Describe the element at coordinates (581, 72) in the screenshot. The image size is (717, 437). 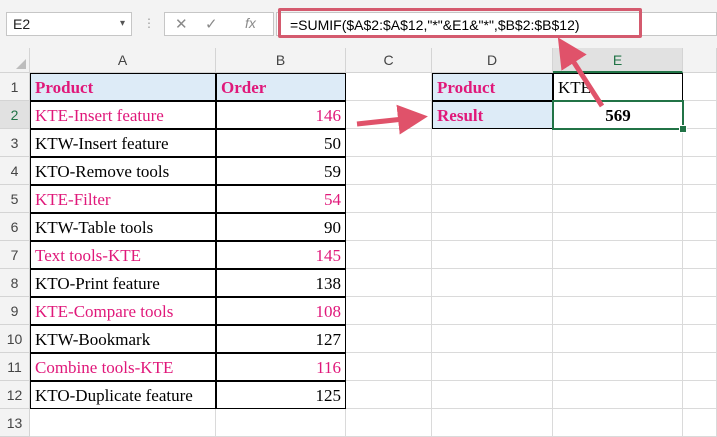
I see `arrow-to-formula` at that location.